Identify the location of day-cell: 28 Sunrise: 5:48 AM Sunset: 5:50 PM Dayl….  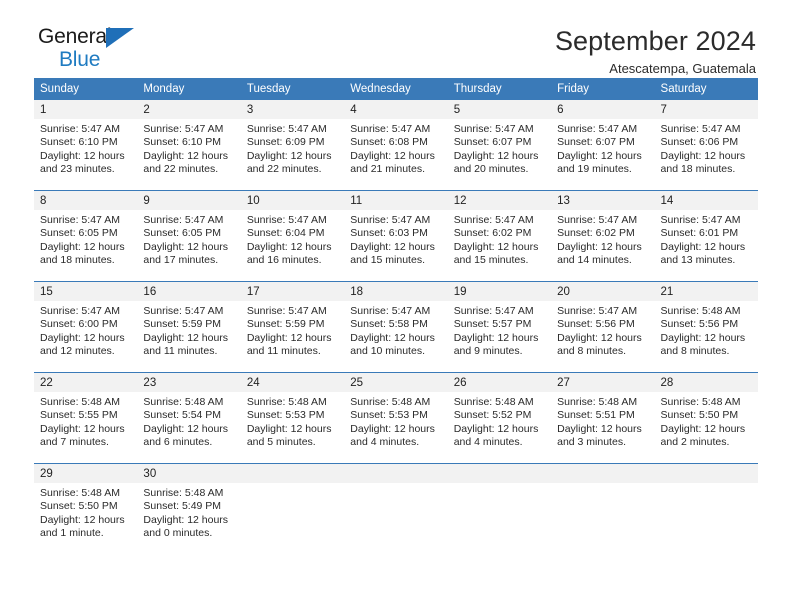
(706, 418).